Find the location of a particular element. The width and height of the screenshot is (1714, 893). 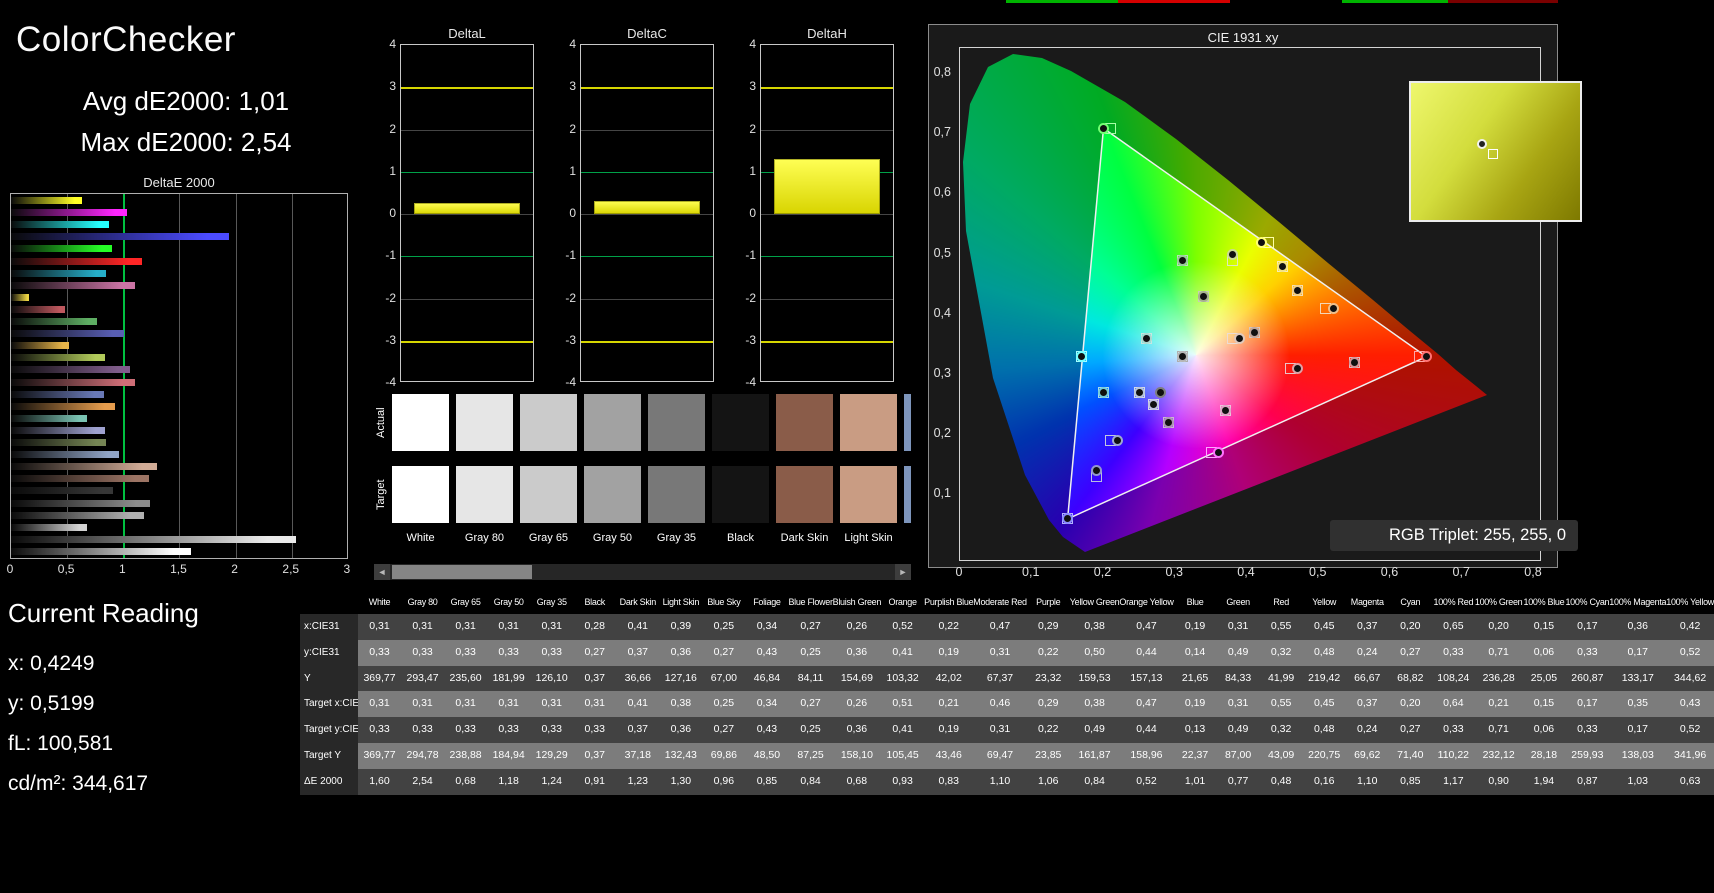

axis-tick-label: 0,7 is located at coordinates (942, 132).